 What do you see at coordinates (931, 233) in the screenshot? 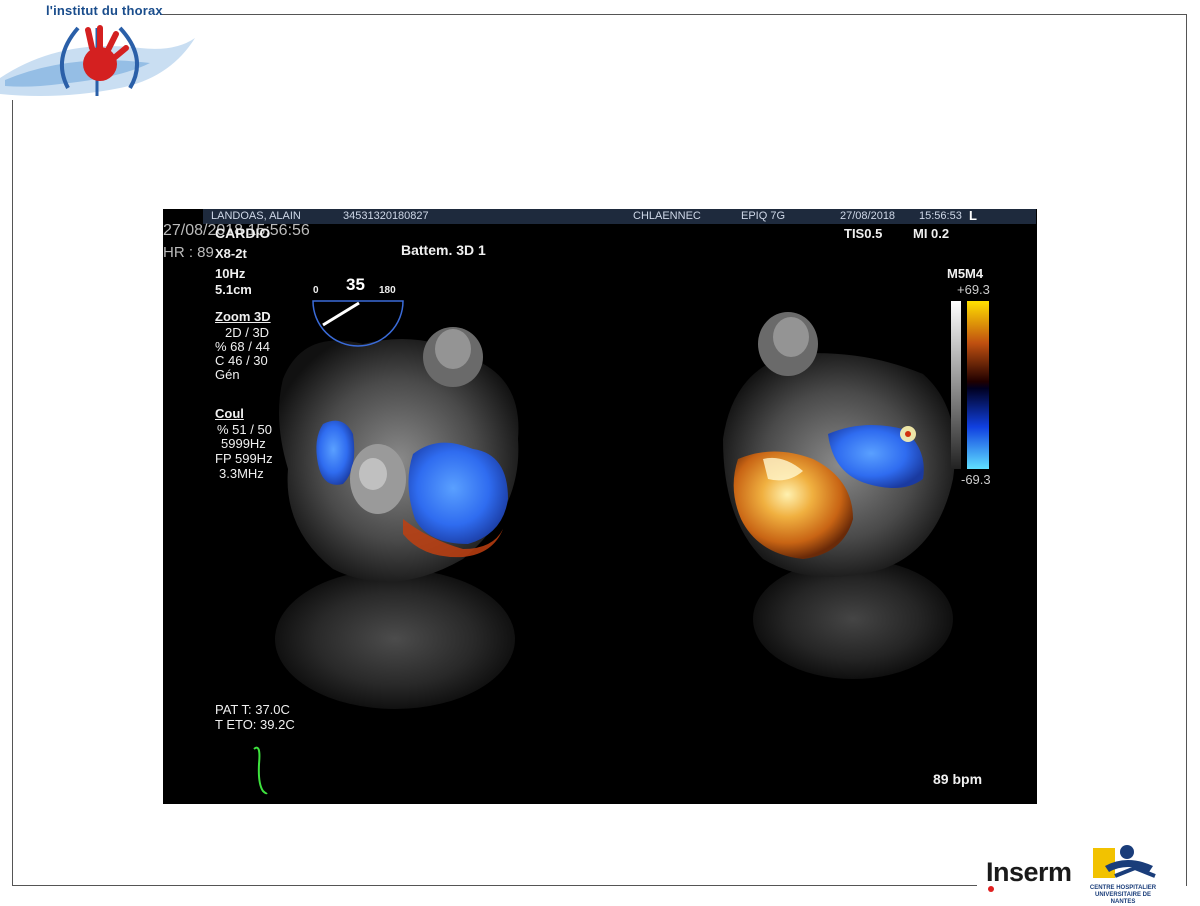
I see `mechanical-index: MI 0.2` at bounding box center [931, 233].